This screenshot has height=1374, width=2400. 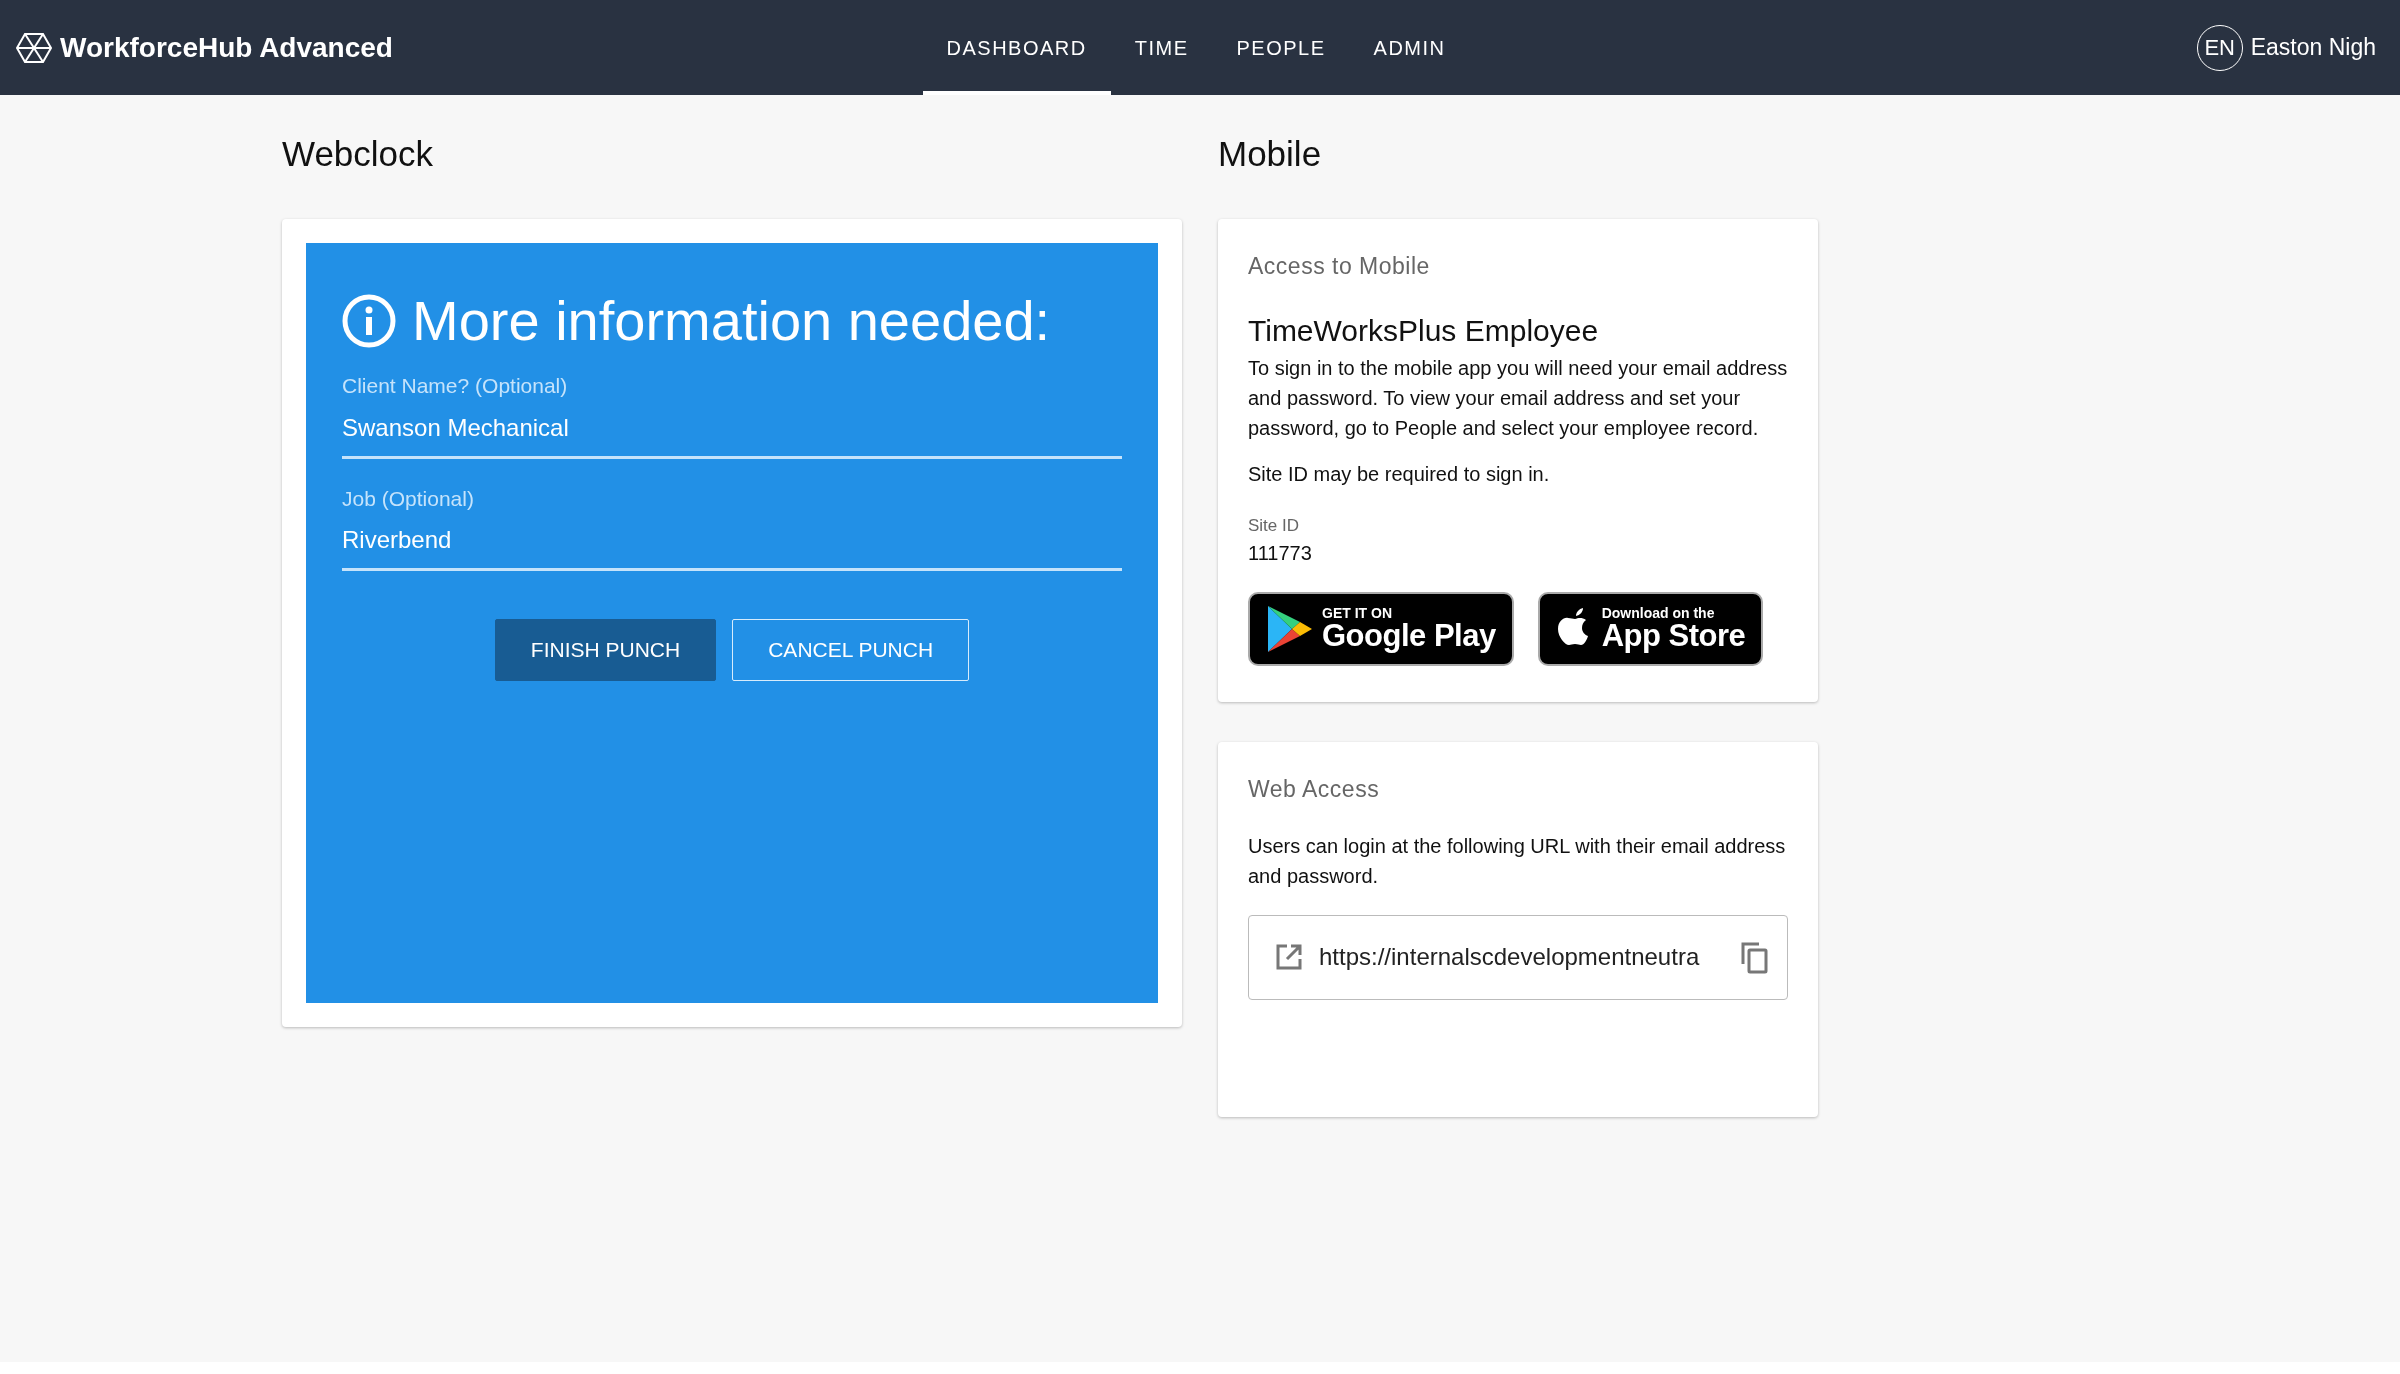 What do you see at coordinates (1517, 861) in the screenshot?
I see `description-text: Users can login at the following URL with their email address and password.` at bounding box center [1517, 861].